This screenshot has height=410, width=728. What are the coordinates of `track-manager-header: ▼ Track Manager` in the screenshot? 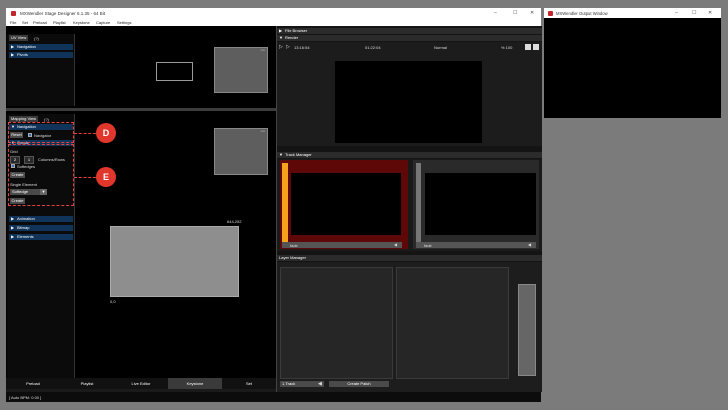 It's located at (409, 155).